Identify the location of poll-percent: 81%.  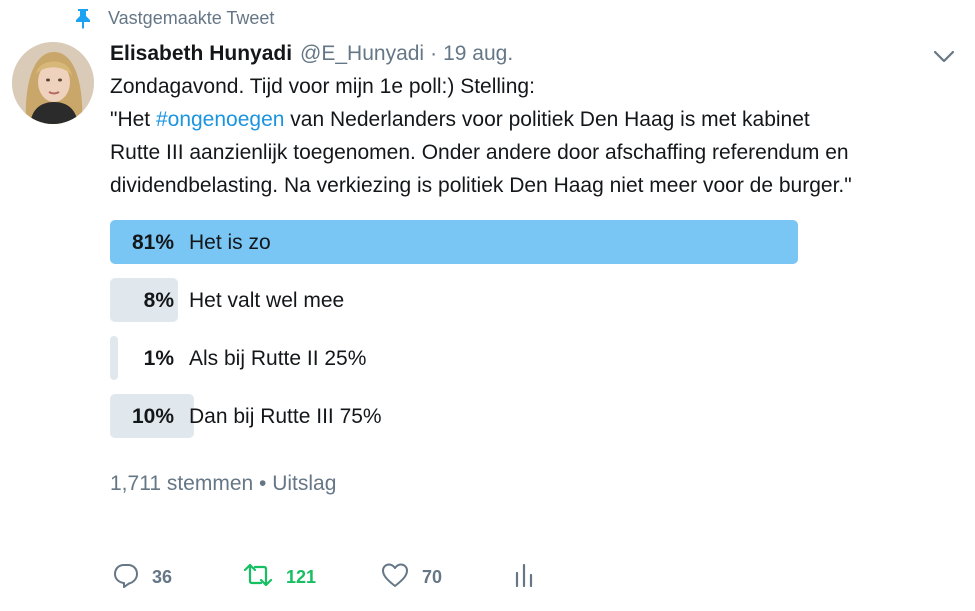
(152, 242).